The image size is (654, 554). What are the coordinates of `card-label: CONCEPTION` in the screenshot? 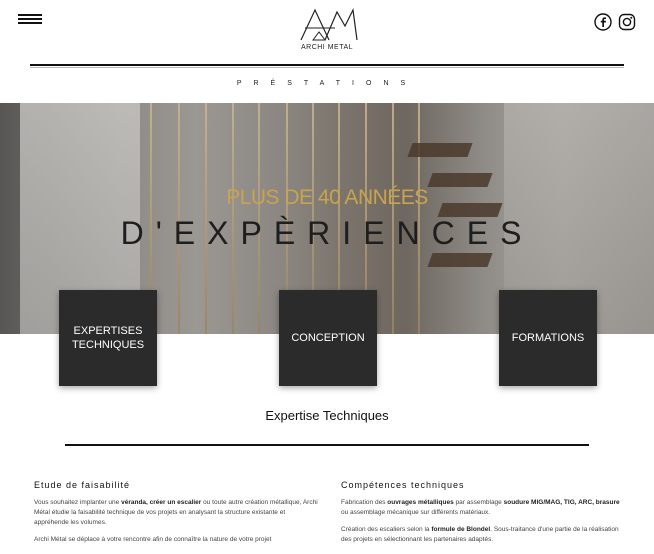 It's located at (328, 338).